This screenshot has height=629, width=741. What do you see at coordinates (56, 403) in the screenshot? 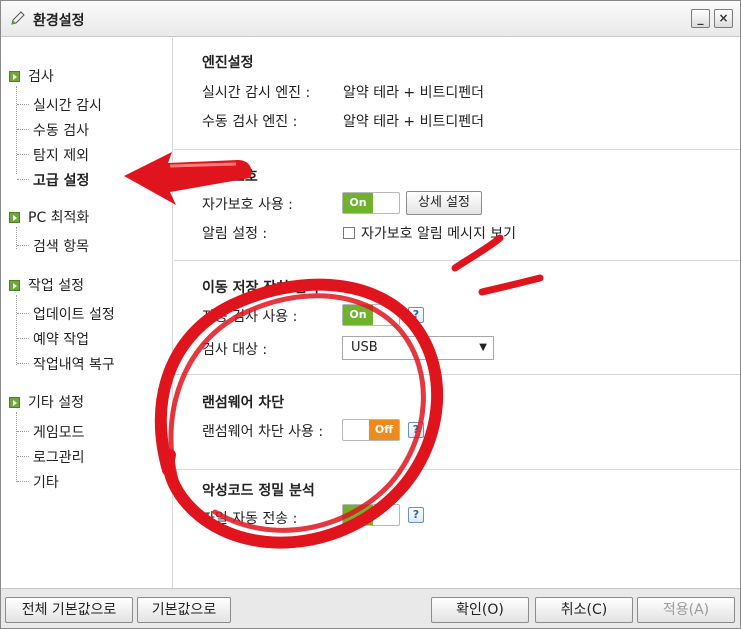
I see `sidebar-group-label: 기타 설정` at bounding box center [56, 403].